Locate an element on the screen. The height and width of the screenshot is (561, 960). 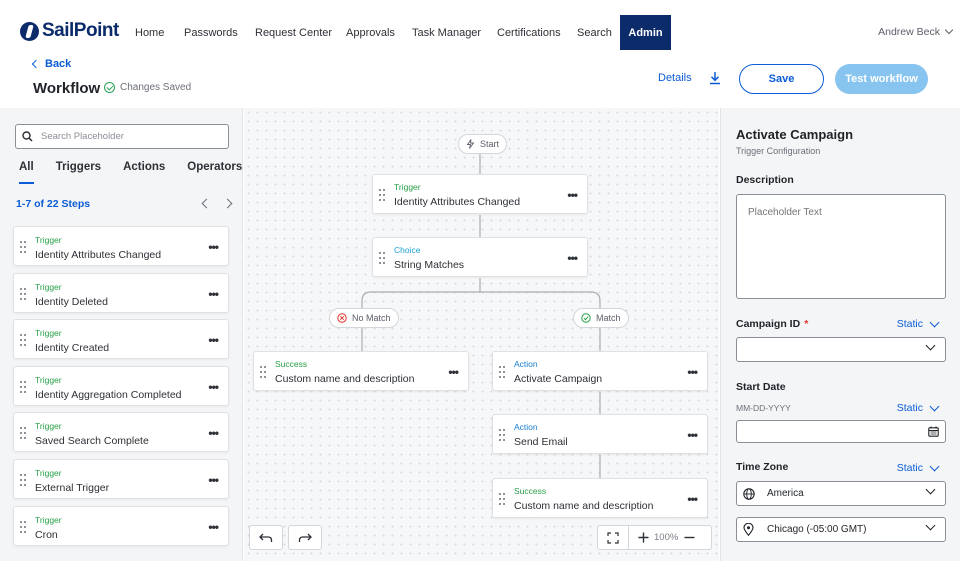
undo-button is located at coordinates (266, 537).